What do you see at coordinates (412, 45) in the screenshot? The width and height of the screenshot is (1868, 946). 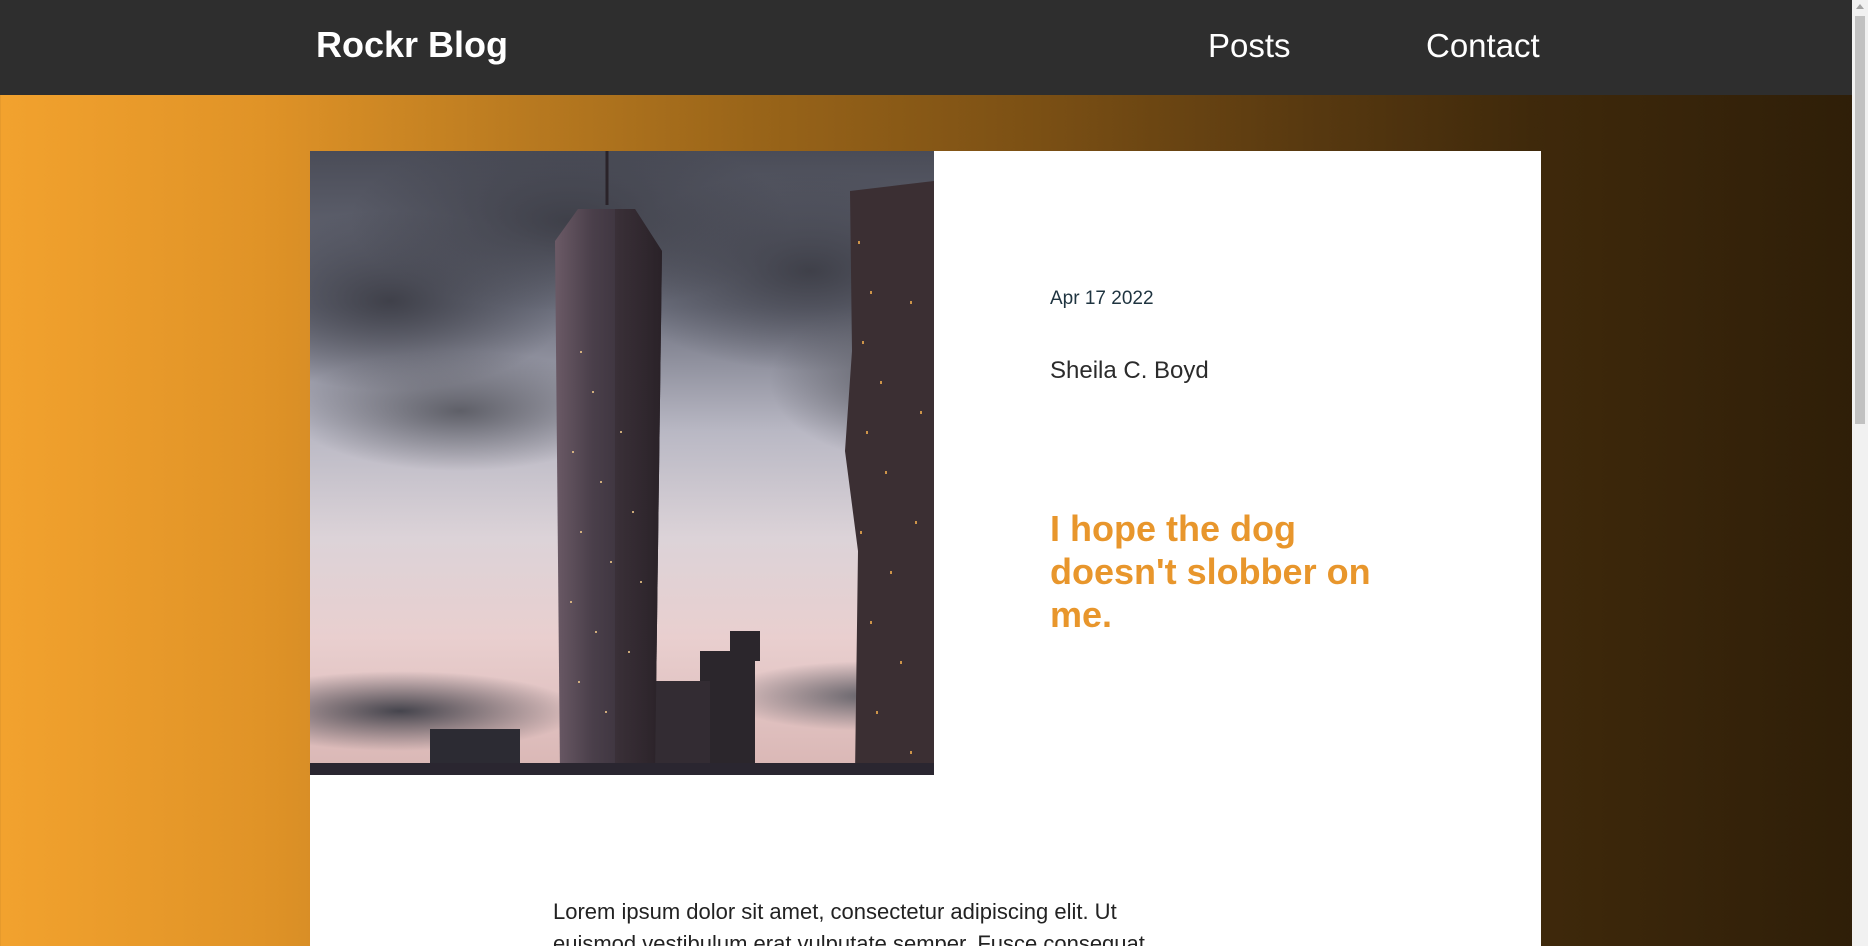 I see `brand-logo-link: Rockr Blog` at bounding box center [412, 45].